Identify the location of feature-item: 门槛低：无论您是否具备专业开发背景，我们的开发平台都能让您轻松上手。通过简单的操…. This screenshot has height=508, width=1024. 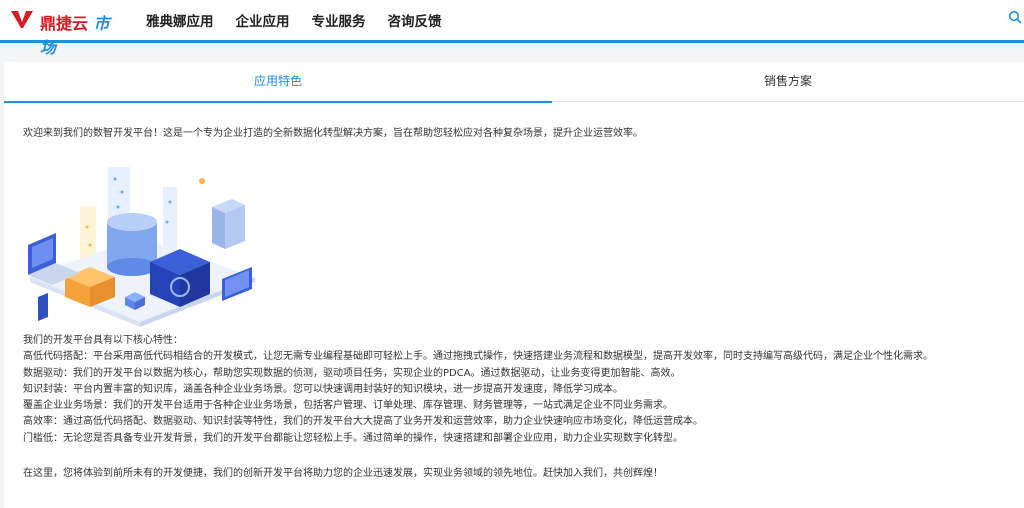
(353, 438).